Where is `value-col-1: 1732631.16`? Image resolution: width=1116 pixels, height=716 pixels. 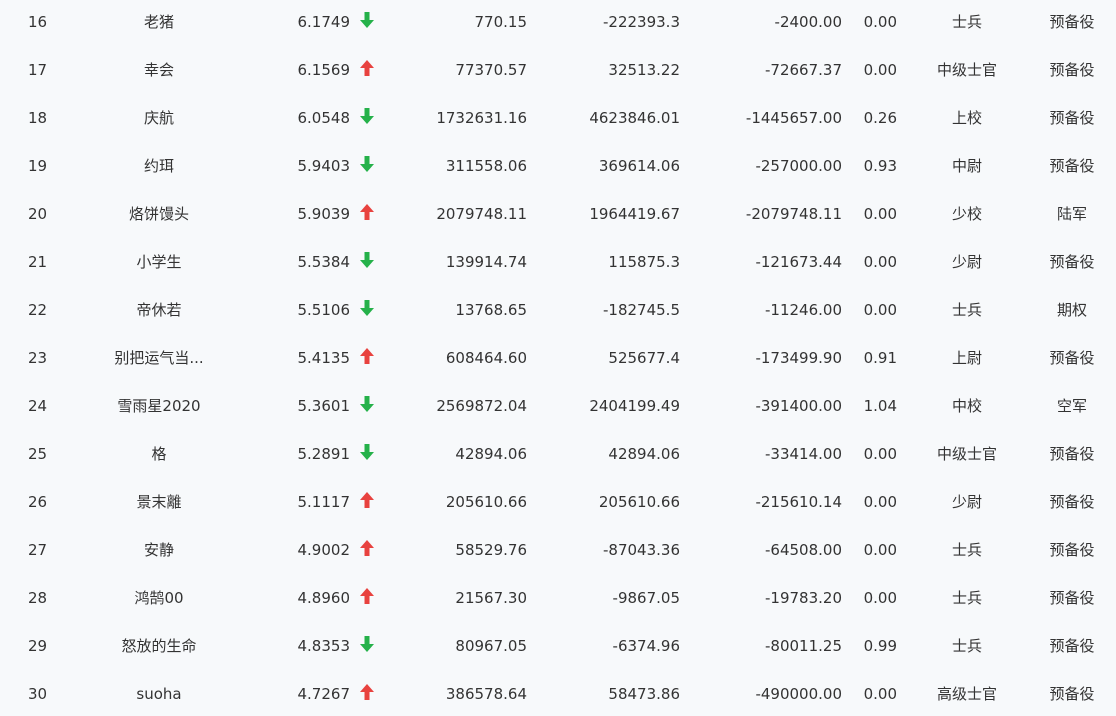 value-col-1: 1732631.16 is located at coordinates (481, 118).